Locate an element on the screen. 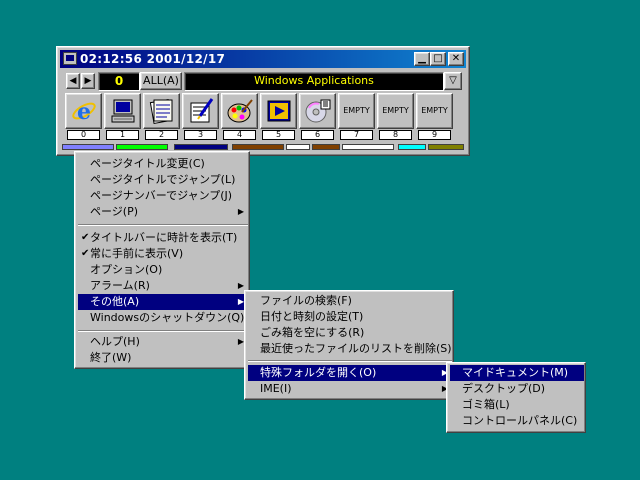 The width and height of the screenshot is (640, 480). menu-item-alarm: アラーム(R) ▶ is located at coordinates (163, 286).